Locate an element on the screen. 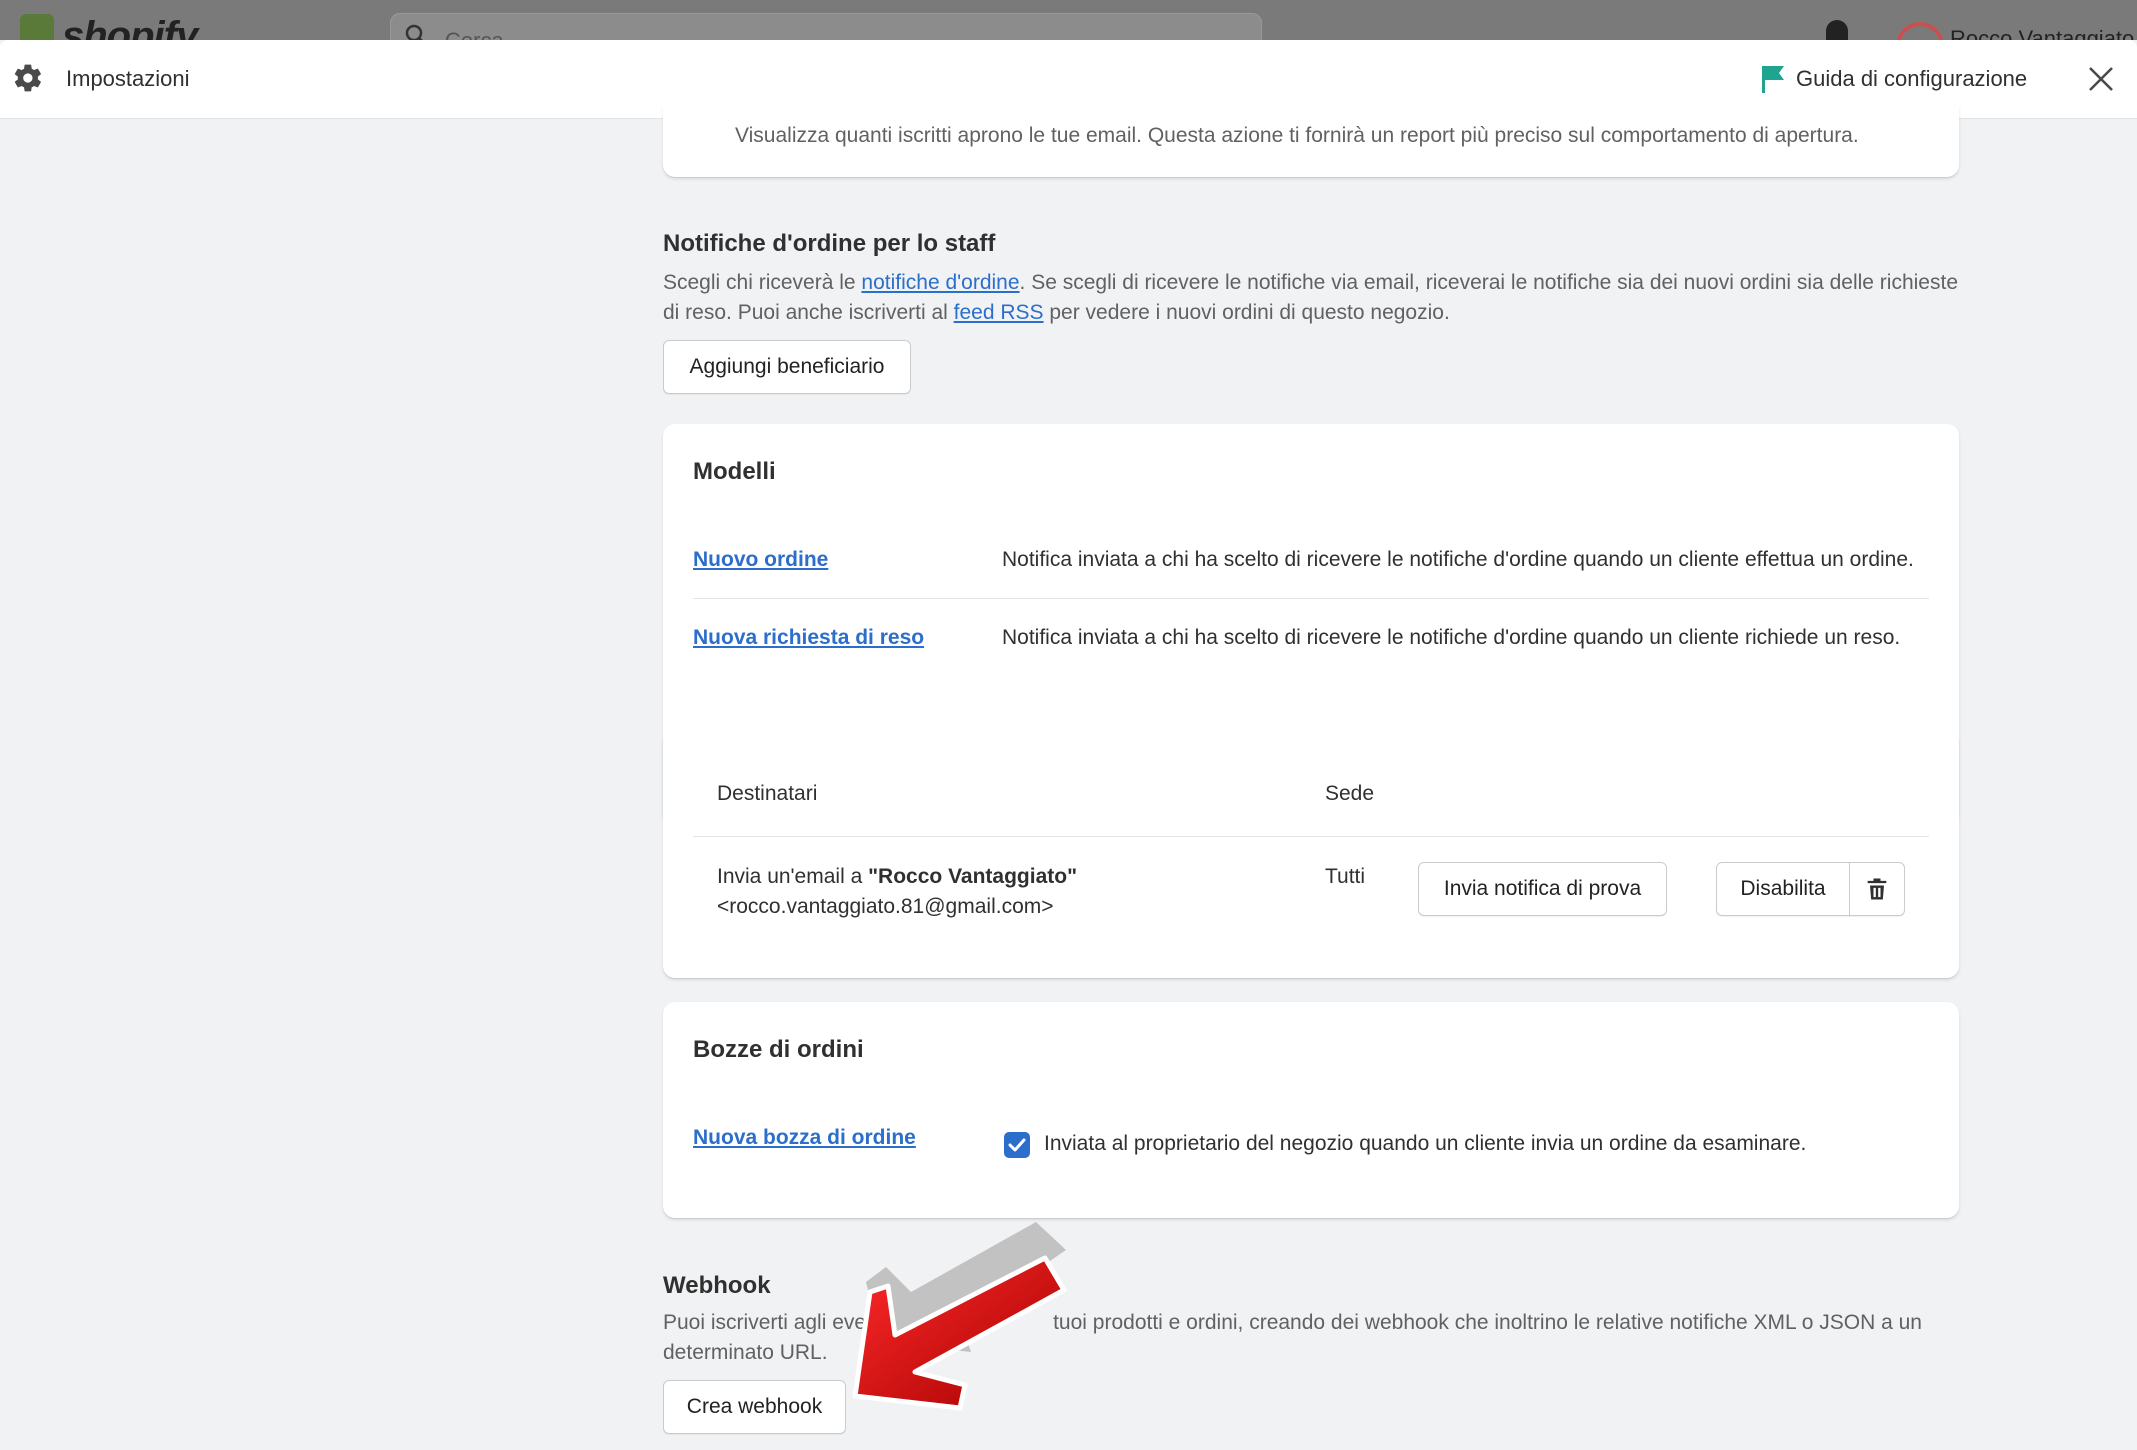  trash-icon is located at coordinates (1877, 889).